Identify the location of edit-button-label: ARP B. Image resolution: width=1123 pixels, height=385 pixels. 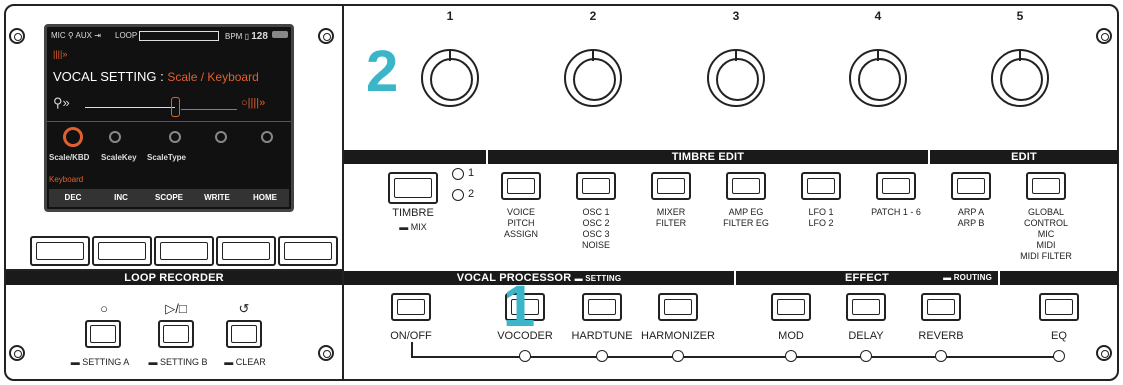
(971, 223).